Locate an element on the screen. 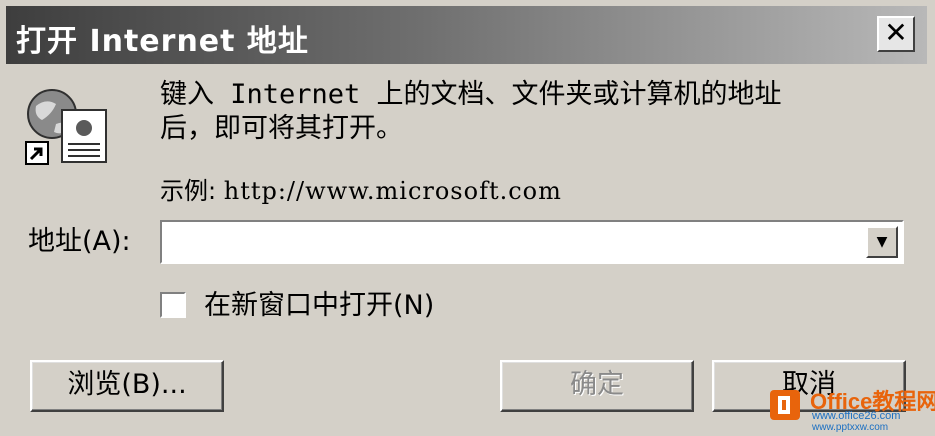 The height and width of the screenshot is (436, 935). address-combobox: ▼ is located at coordinates (532, 242).